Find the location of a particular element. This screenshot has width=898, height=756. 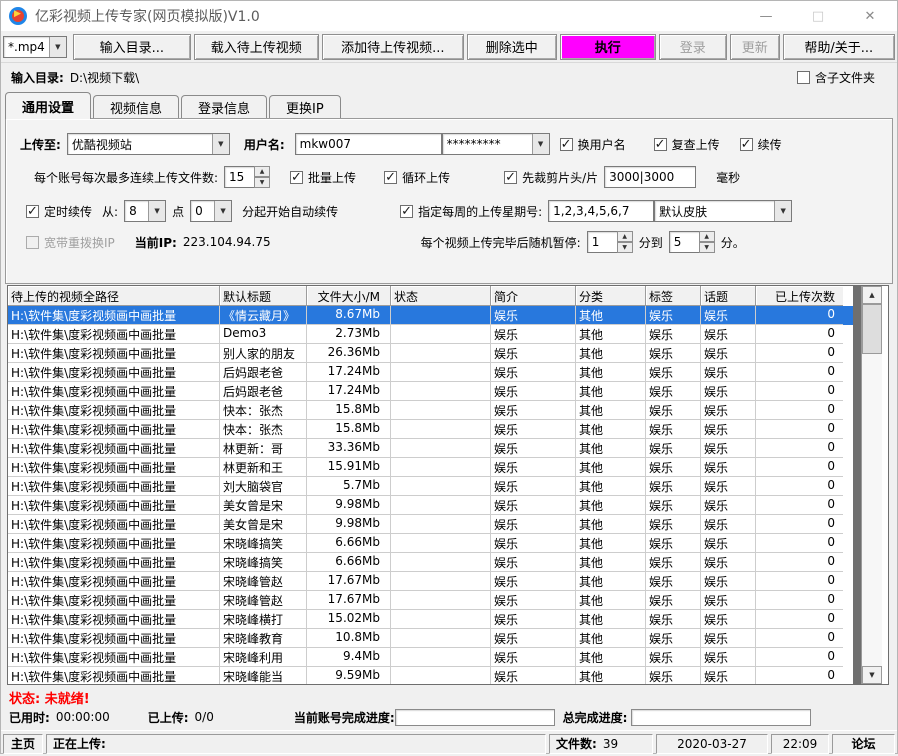

scrollbar-track is located at coordinates (872, 510).